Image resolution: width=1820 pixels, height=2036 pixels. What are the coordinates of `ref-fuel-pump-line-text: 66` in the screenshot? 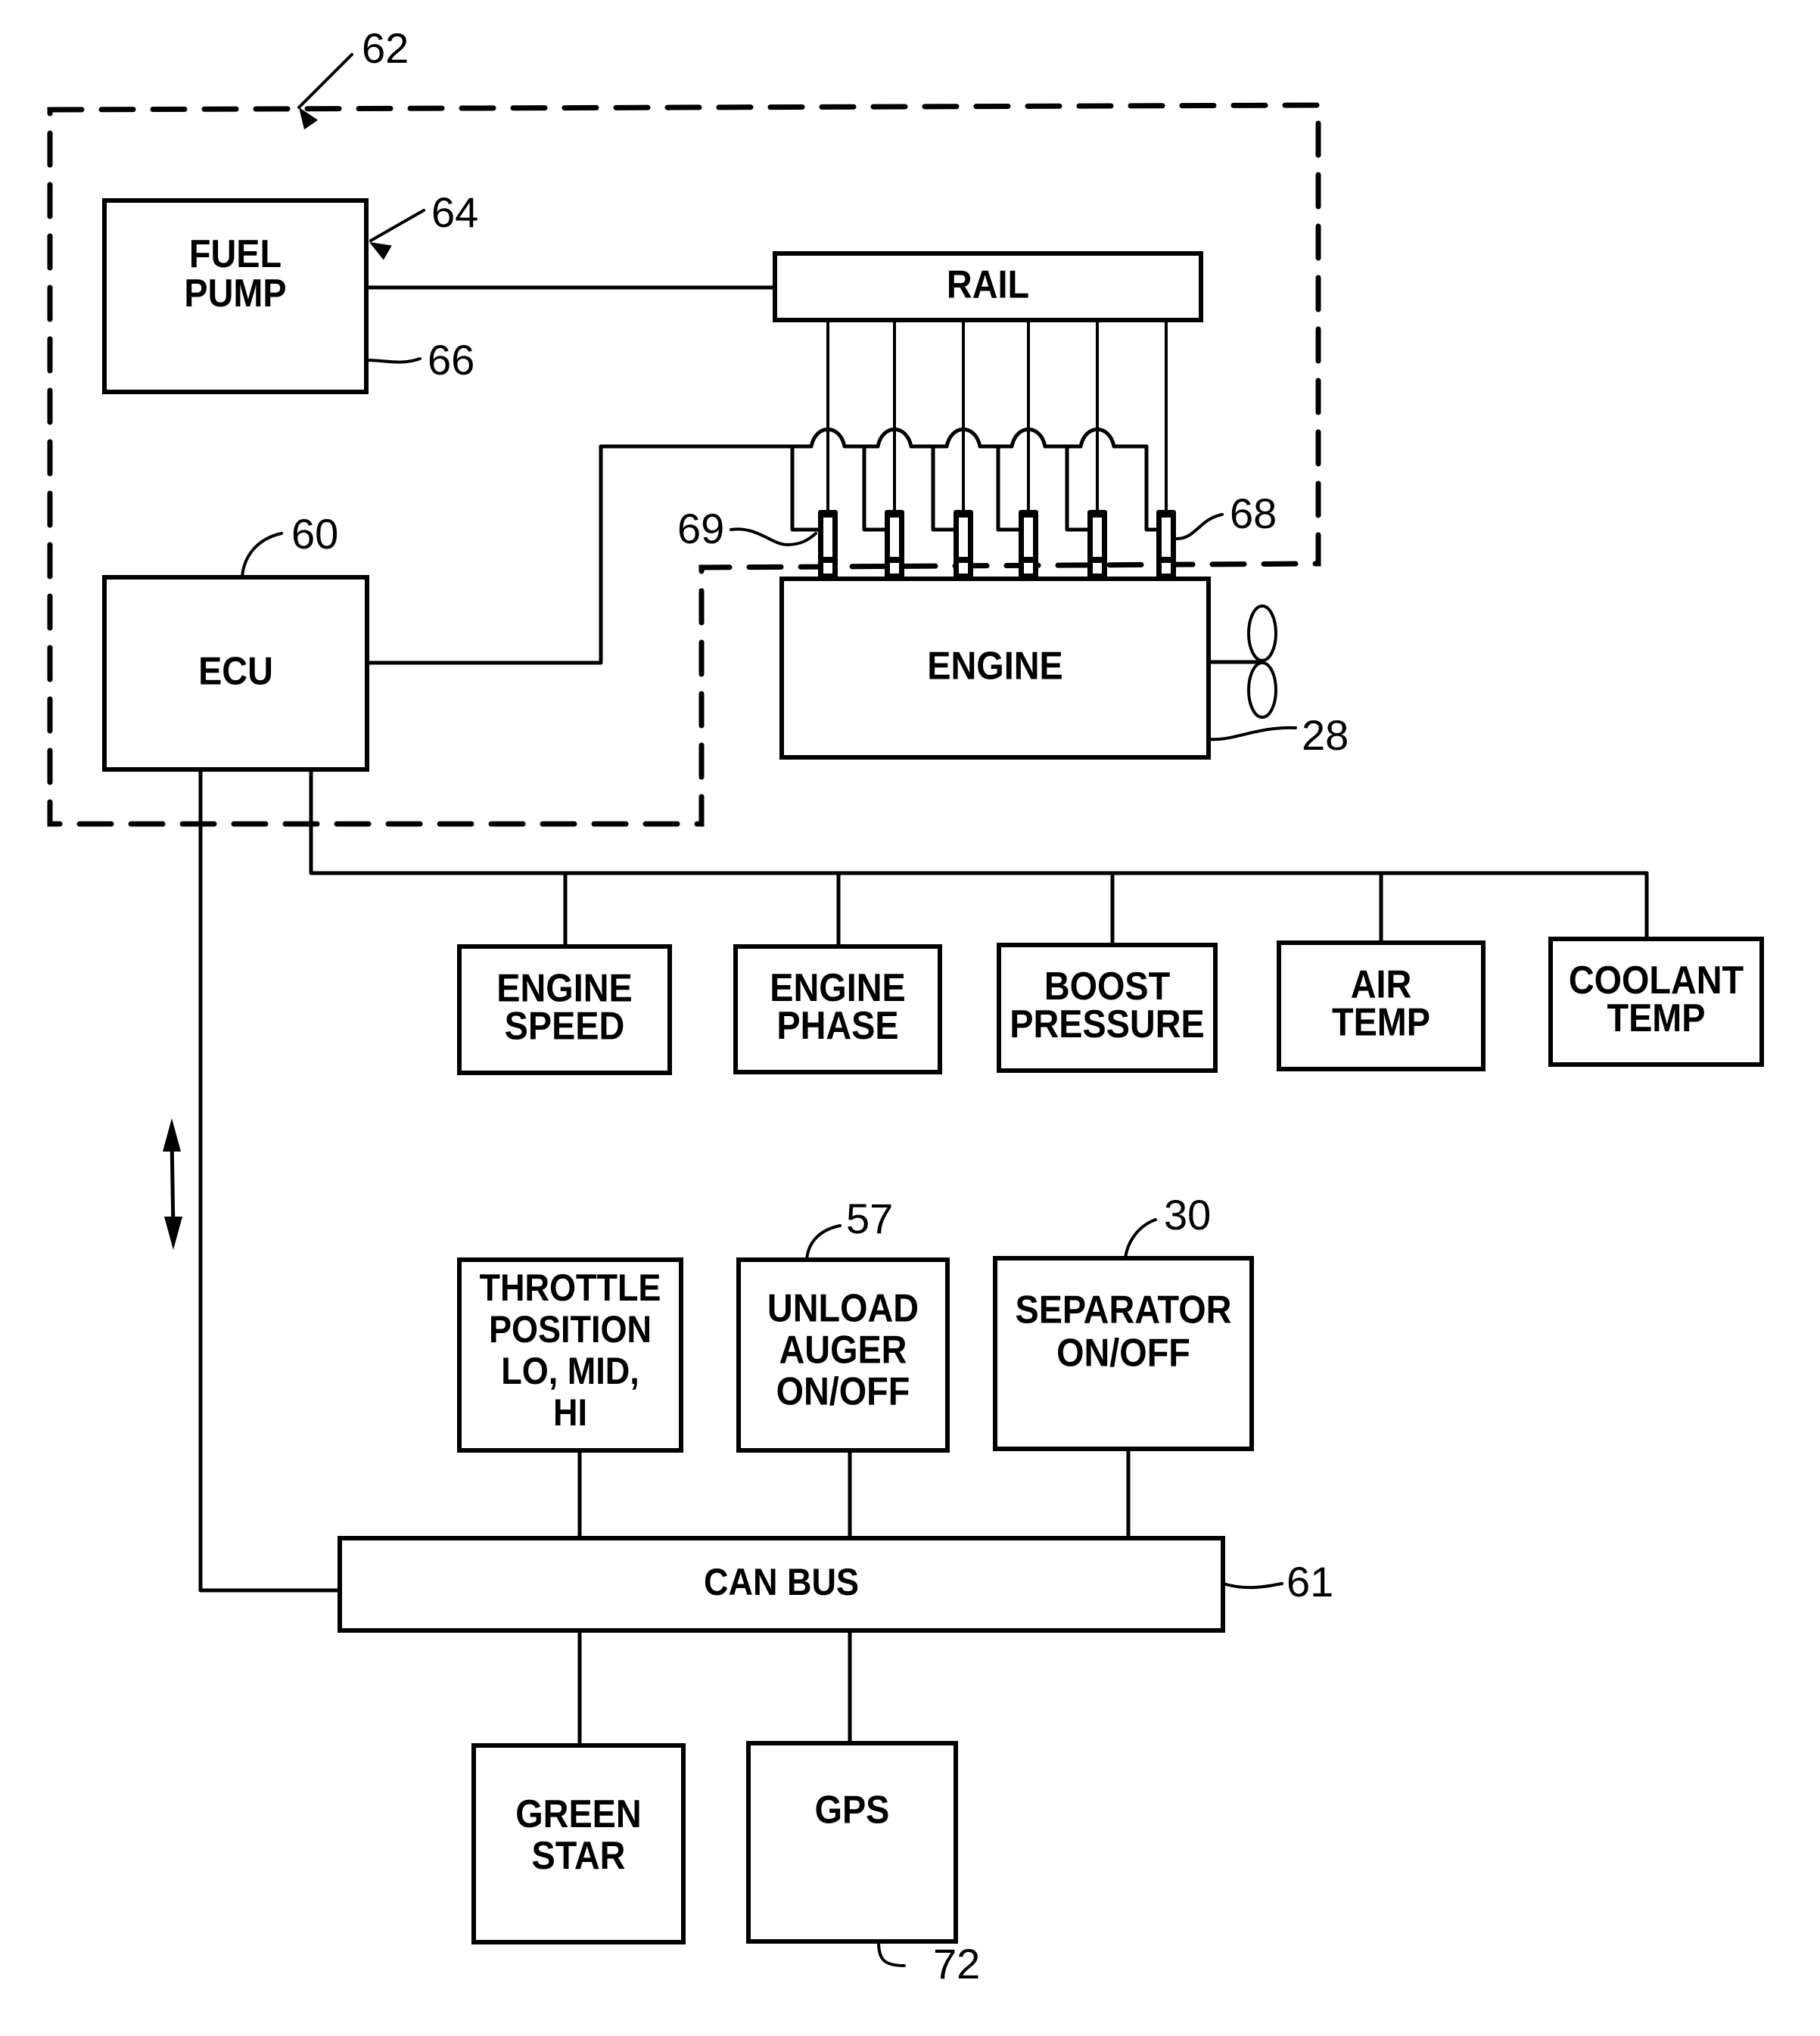 It's located at (451, 360).